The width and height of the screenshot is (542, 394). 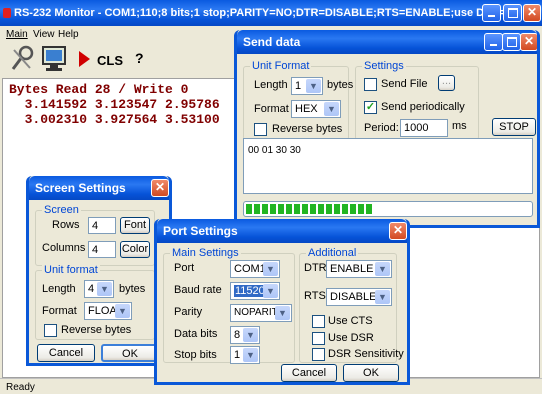 I want to click on send-data-close-button: ✕, so click(x=528, y=42).